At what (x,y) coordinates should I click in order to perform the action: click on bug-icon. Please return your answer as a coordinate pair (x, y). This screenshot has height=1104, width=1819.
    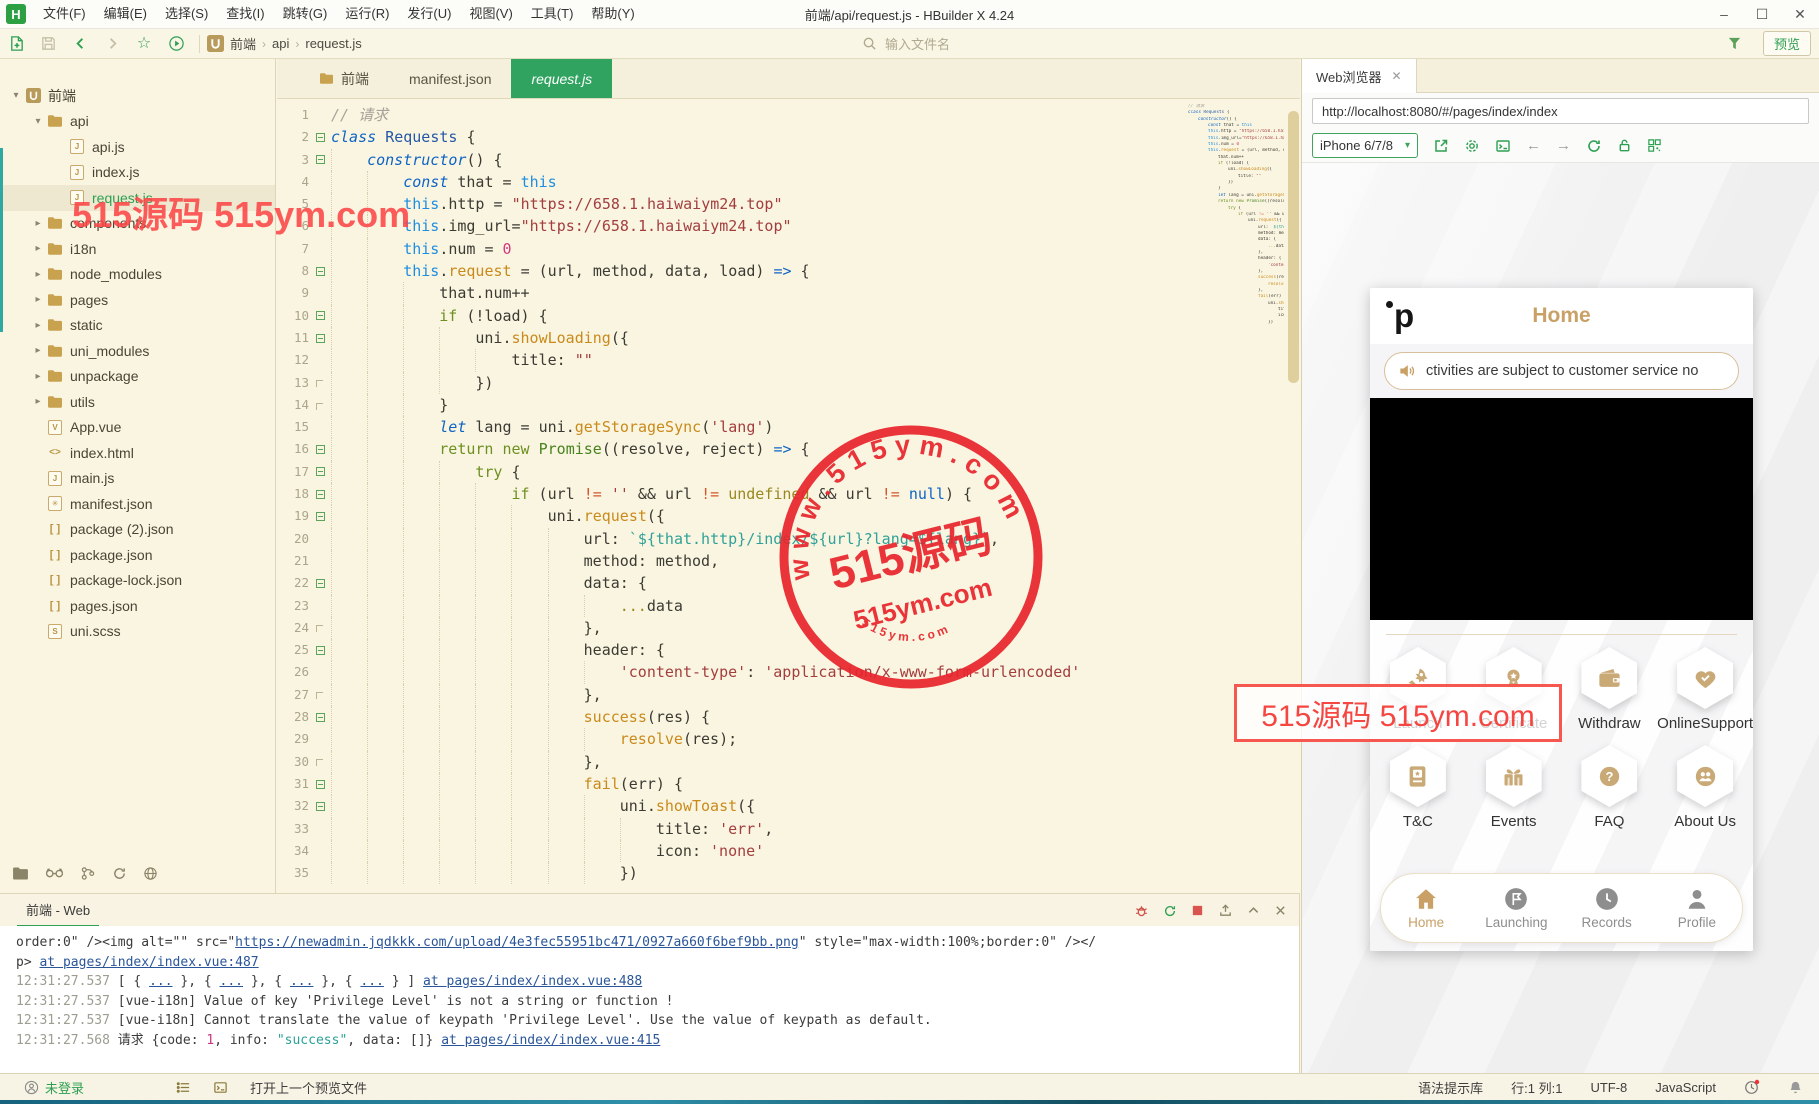
    Looking at the image, I should click on (1141, 910).